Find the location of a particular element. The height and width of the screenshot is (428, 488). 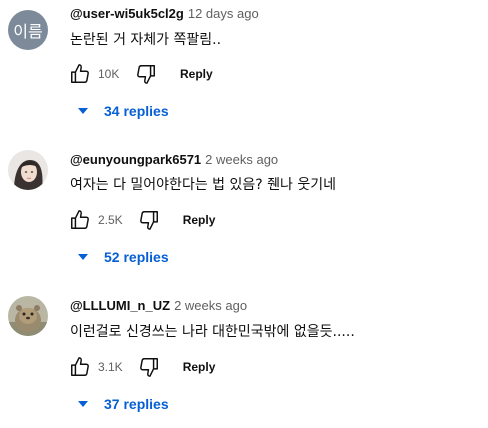

comment-text: 여자는 다 밀어야한다는 법 있음? 줸나 웃기네 is located at coordinates (203, 185).